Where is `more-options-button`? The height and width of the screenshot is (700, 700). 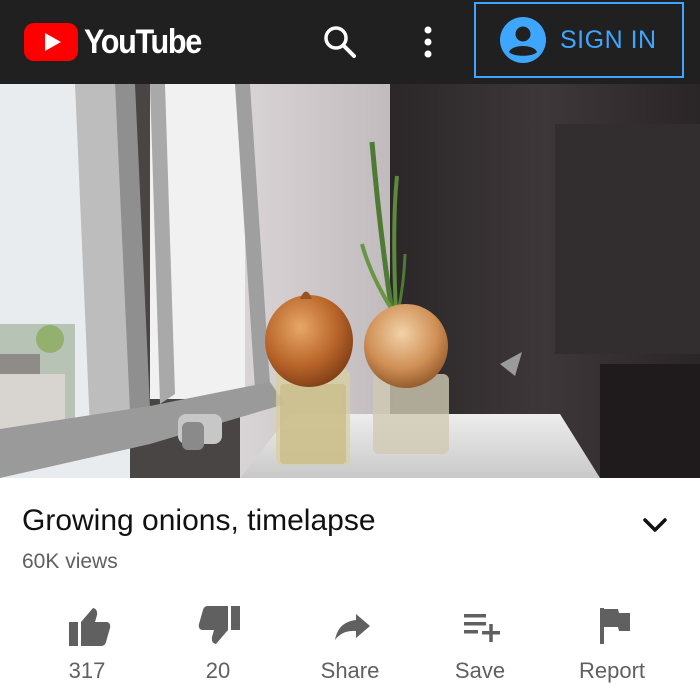
more-options-button is located at coordinates (428, 42).